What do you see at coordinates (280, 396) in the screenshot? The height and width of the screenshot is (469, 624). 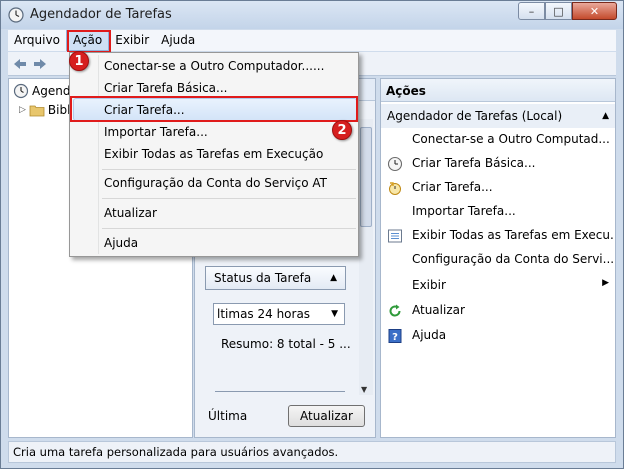 I see `task-list-box` at bounding box center [280, 396].